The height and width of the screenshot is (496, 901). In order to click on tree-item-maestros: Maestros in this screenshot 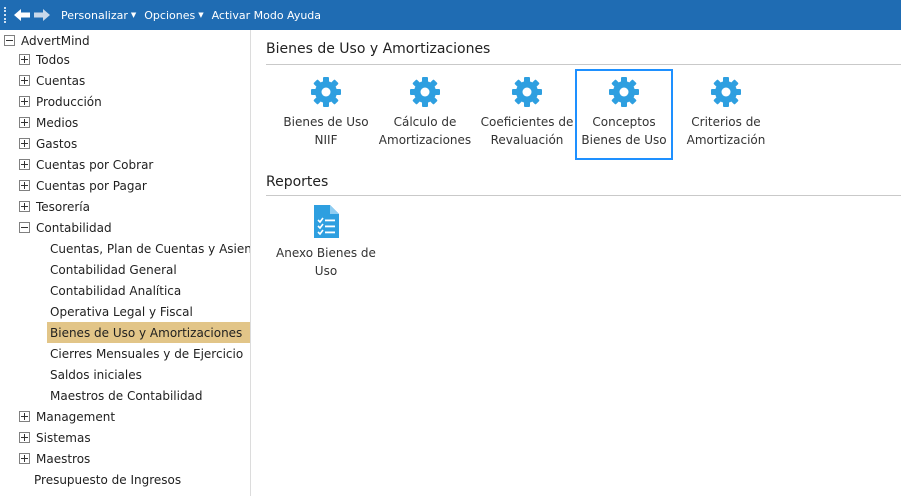, I will do `click(54, 458)`.